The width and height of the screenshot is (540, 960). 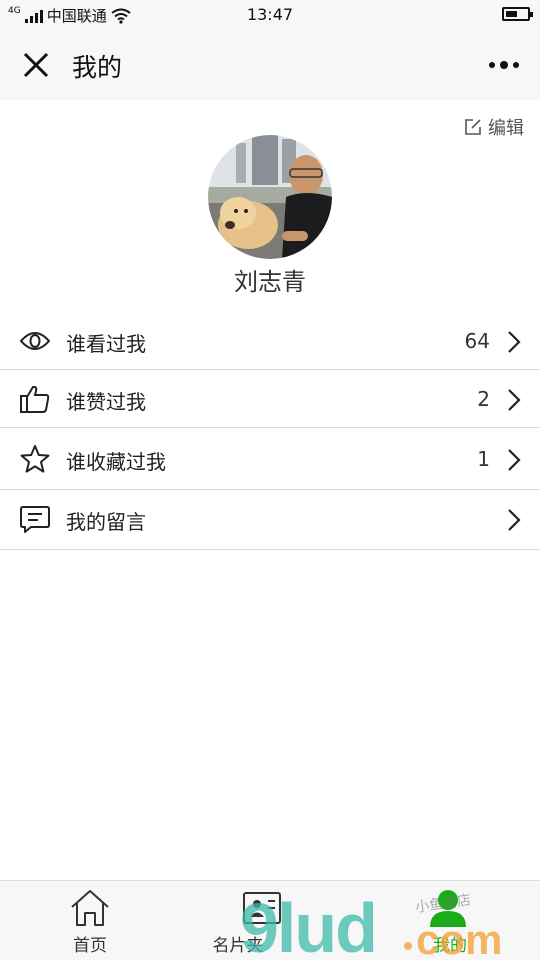 I want to click on menu-item-count: 64, so click(x=477, y=341).